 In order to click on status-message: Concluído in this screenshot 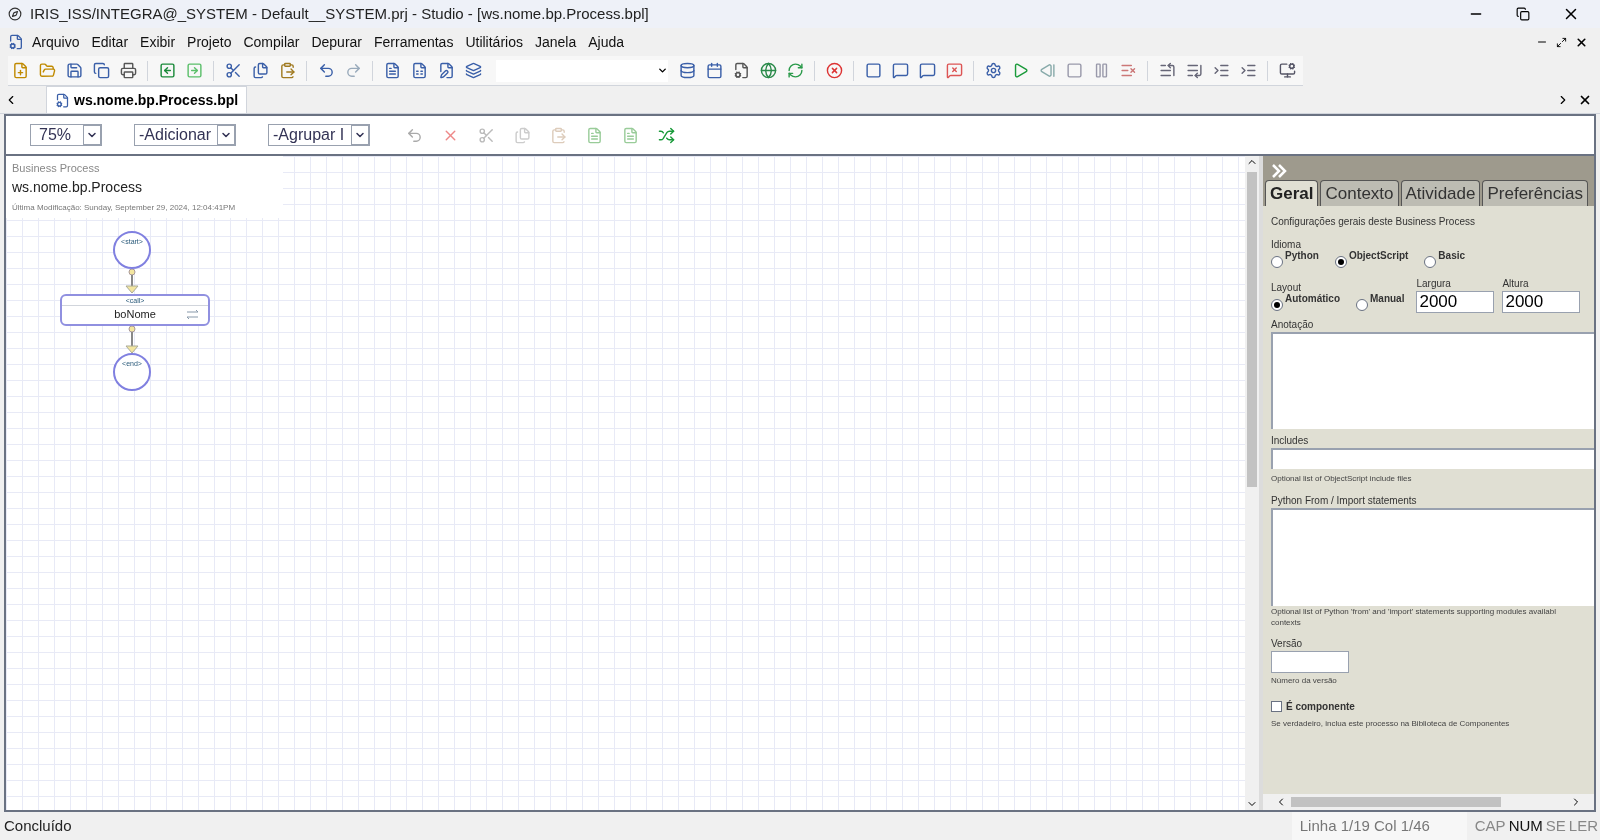, I will do `click(37, 825)`.